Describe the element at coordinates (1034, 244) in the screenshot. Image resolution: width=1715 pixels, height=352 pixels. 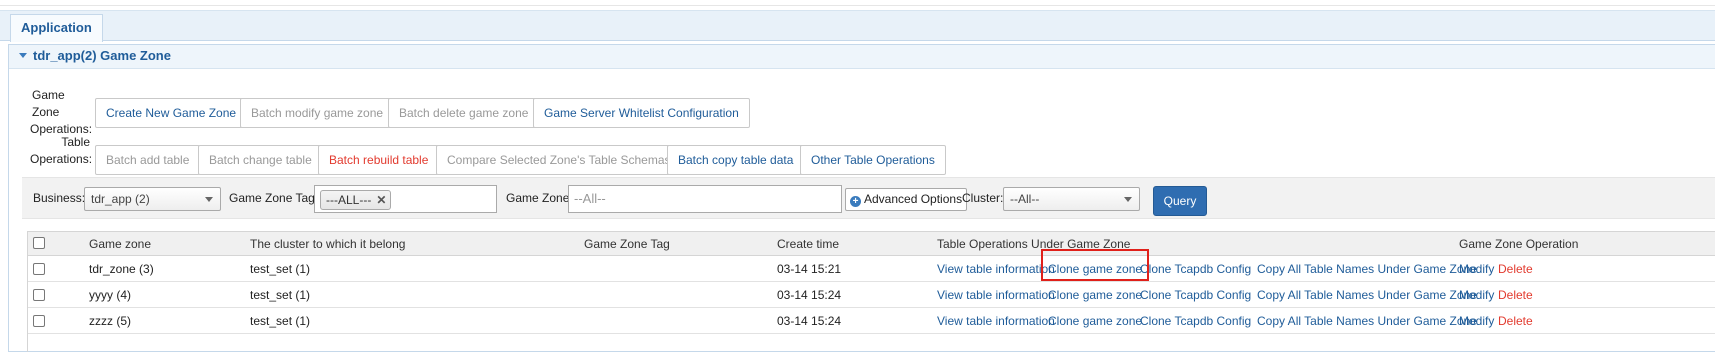
I see `col-table-ops: Table Operations Under Game Zone` at that location.